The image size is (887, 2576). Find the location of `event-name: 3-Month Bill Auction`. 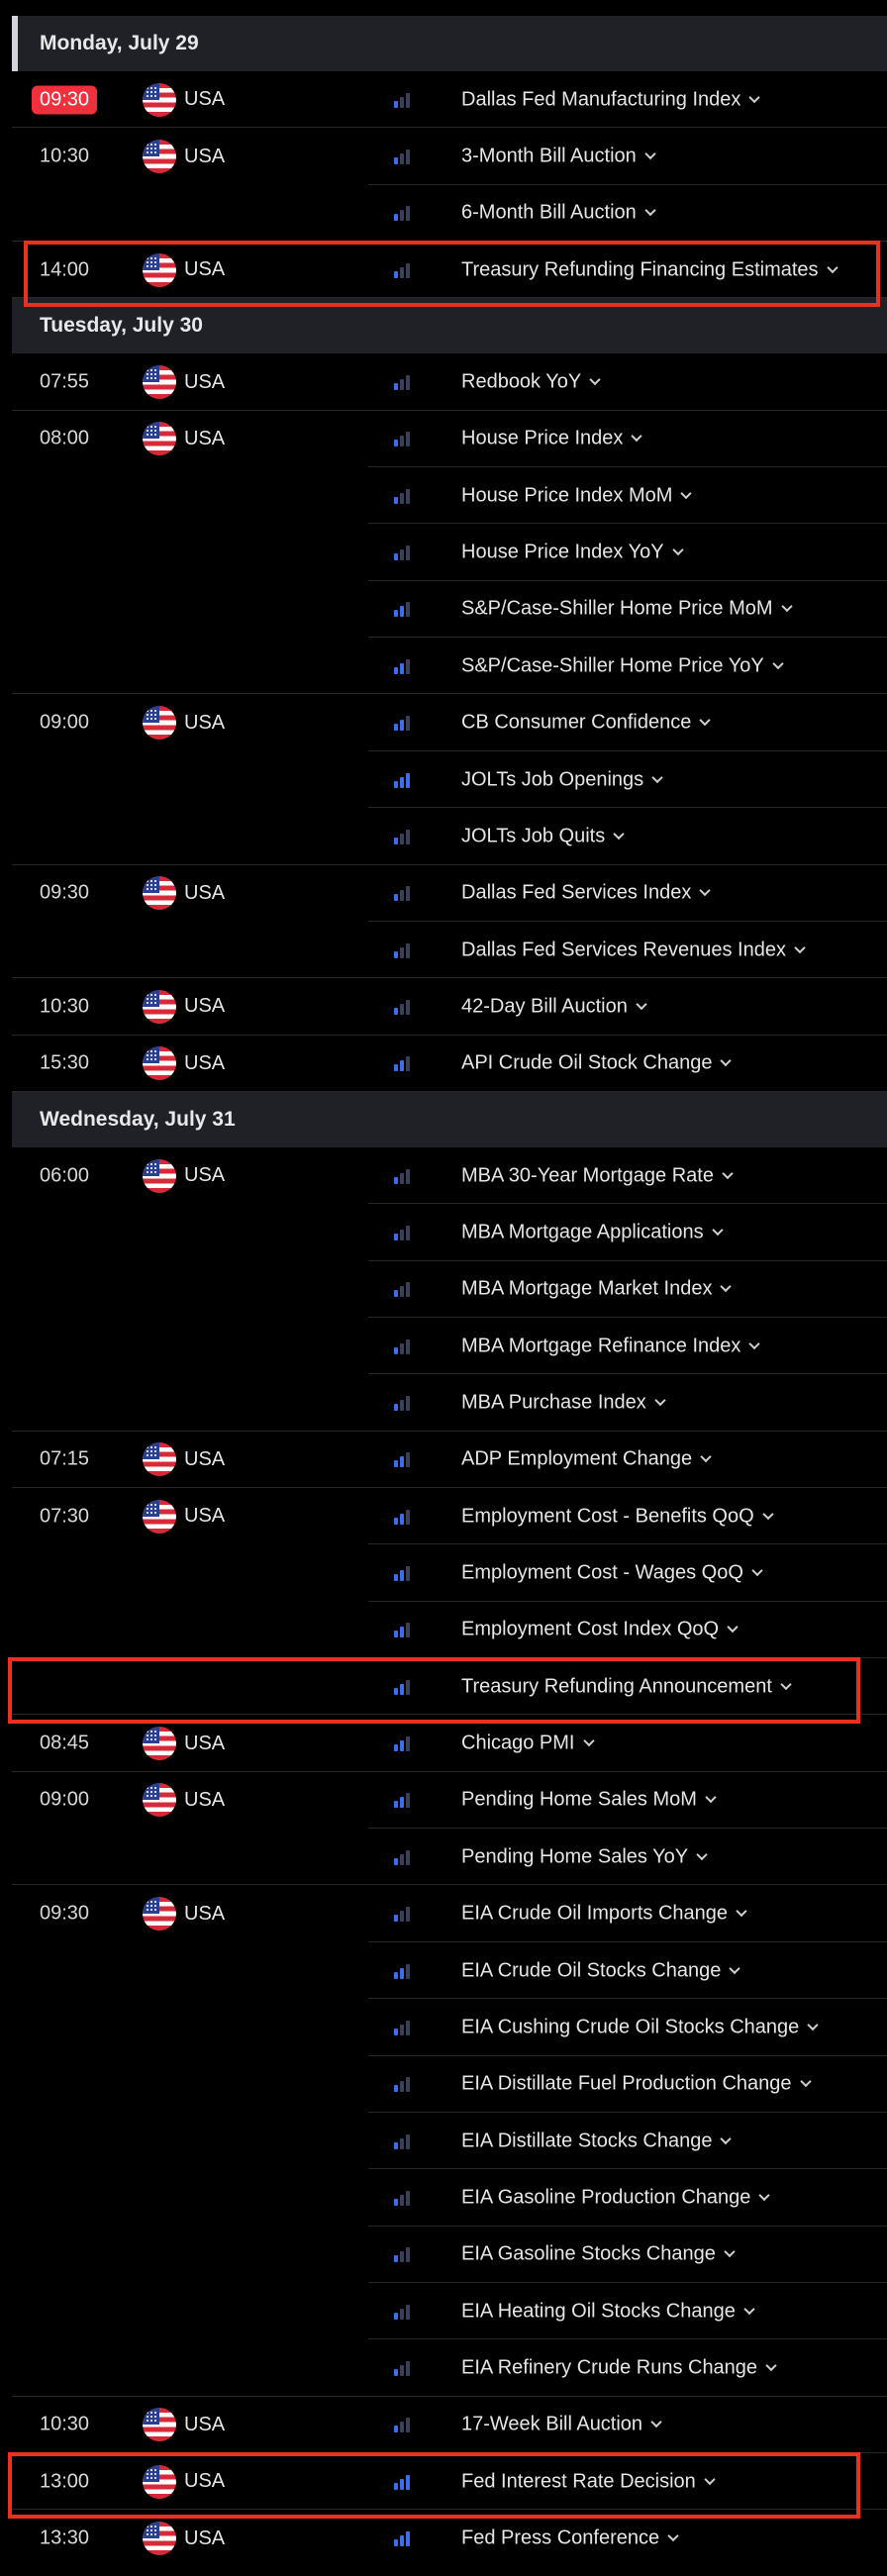

event-name: 3-Month Bill Auction is located at coordinates (558, 157).